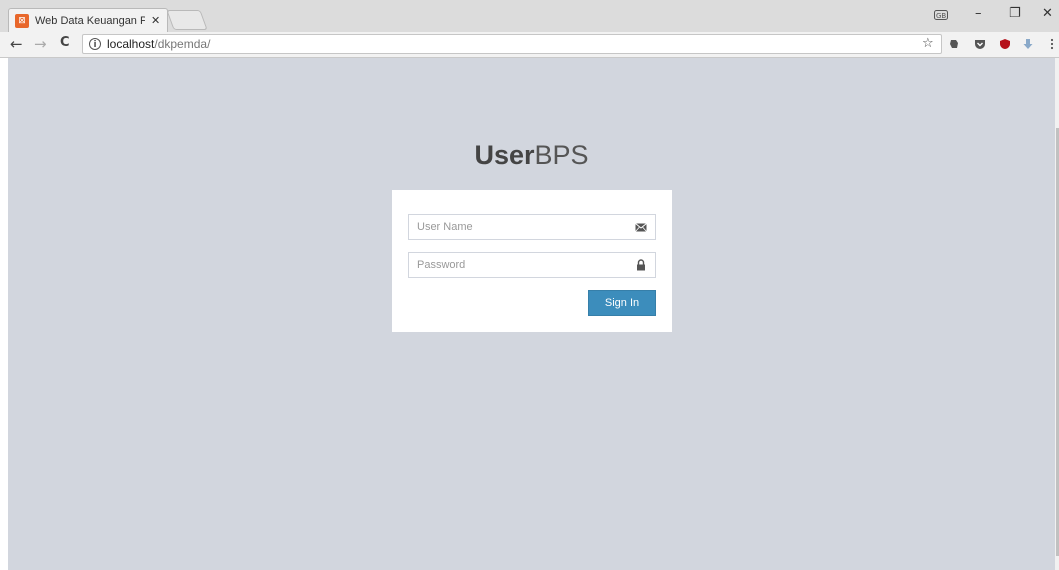 This screenshot has height=570, width=1059. Describe the element at coordinates (978, 13) in the screenshot. I see `minimize-icon: –` at that location.